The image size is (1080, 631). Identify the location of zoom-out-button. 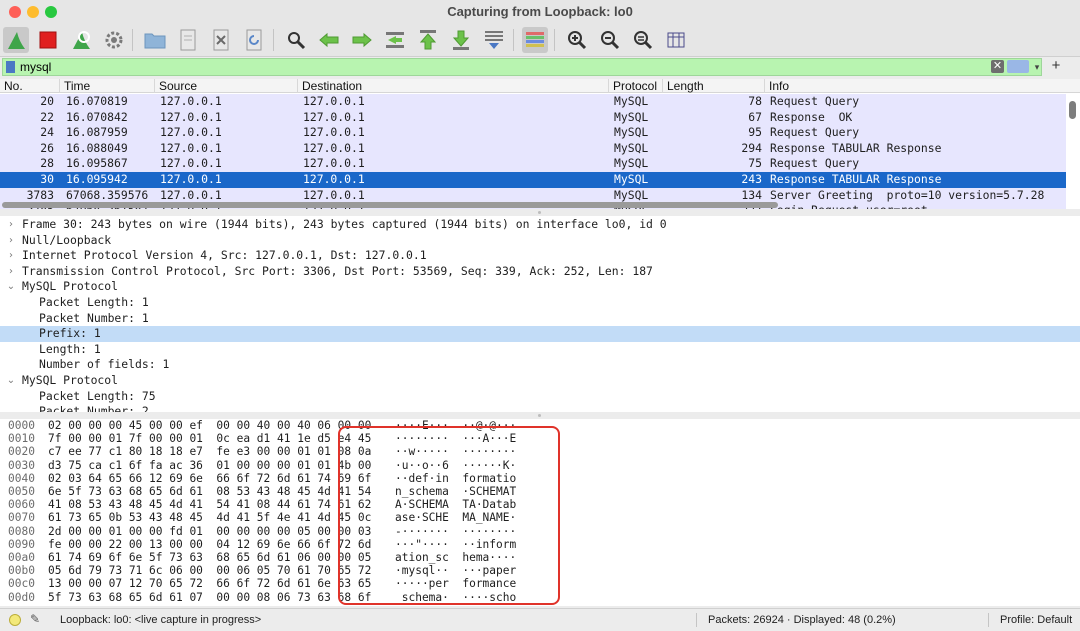
(610, 40).